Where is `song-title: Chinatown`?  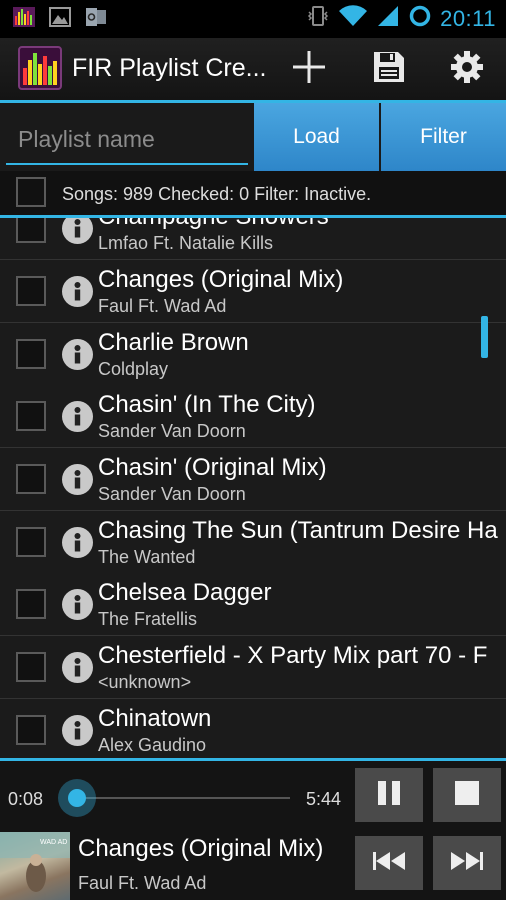 song-title: Chinatown is located at coordinates (155, 718).